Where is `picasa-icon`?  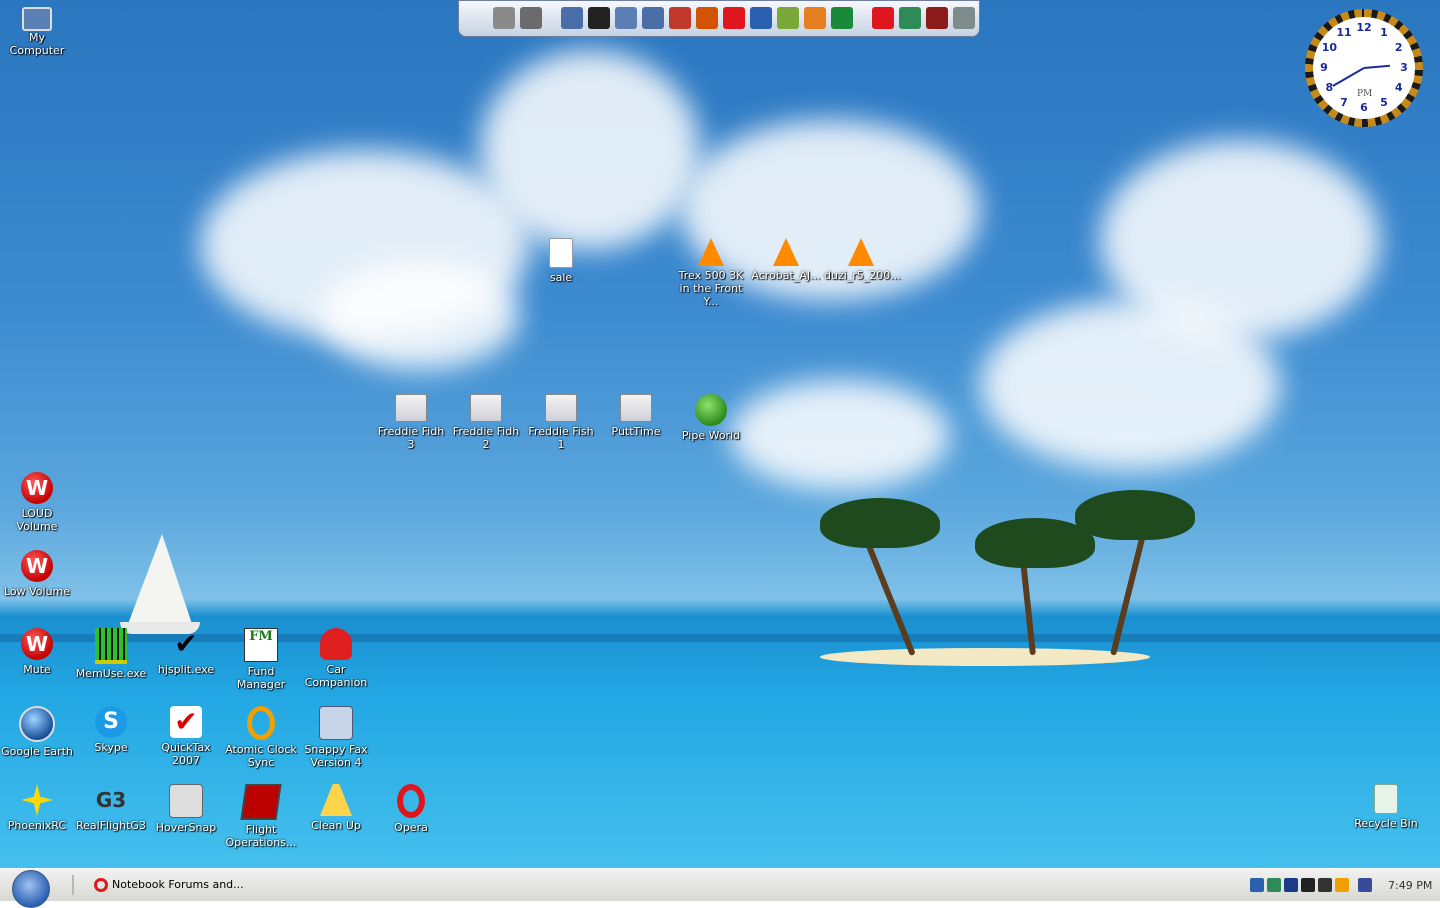
picasa-icon is located at coordinates (815, 18).